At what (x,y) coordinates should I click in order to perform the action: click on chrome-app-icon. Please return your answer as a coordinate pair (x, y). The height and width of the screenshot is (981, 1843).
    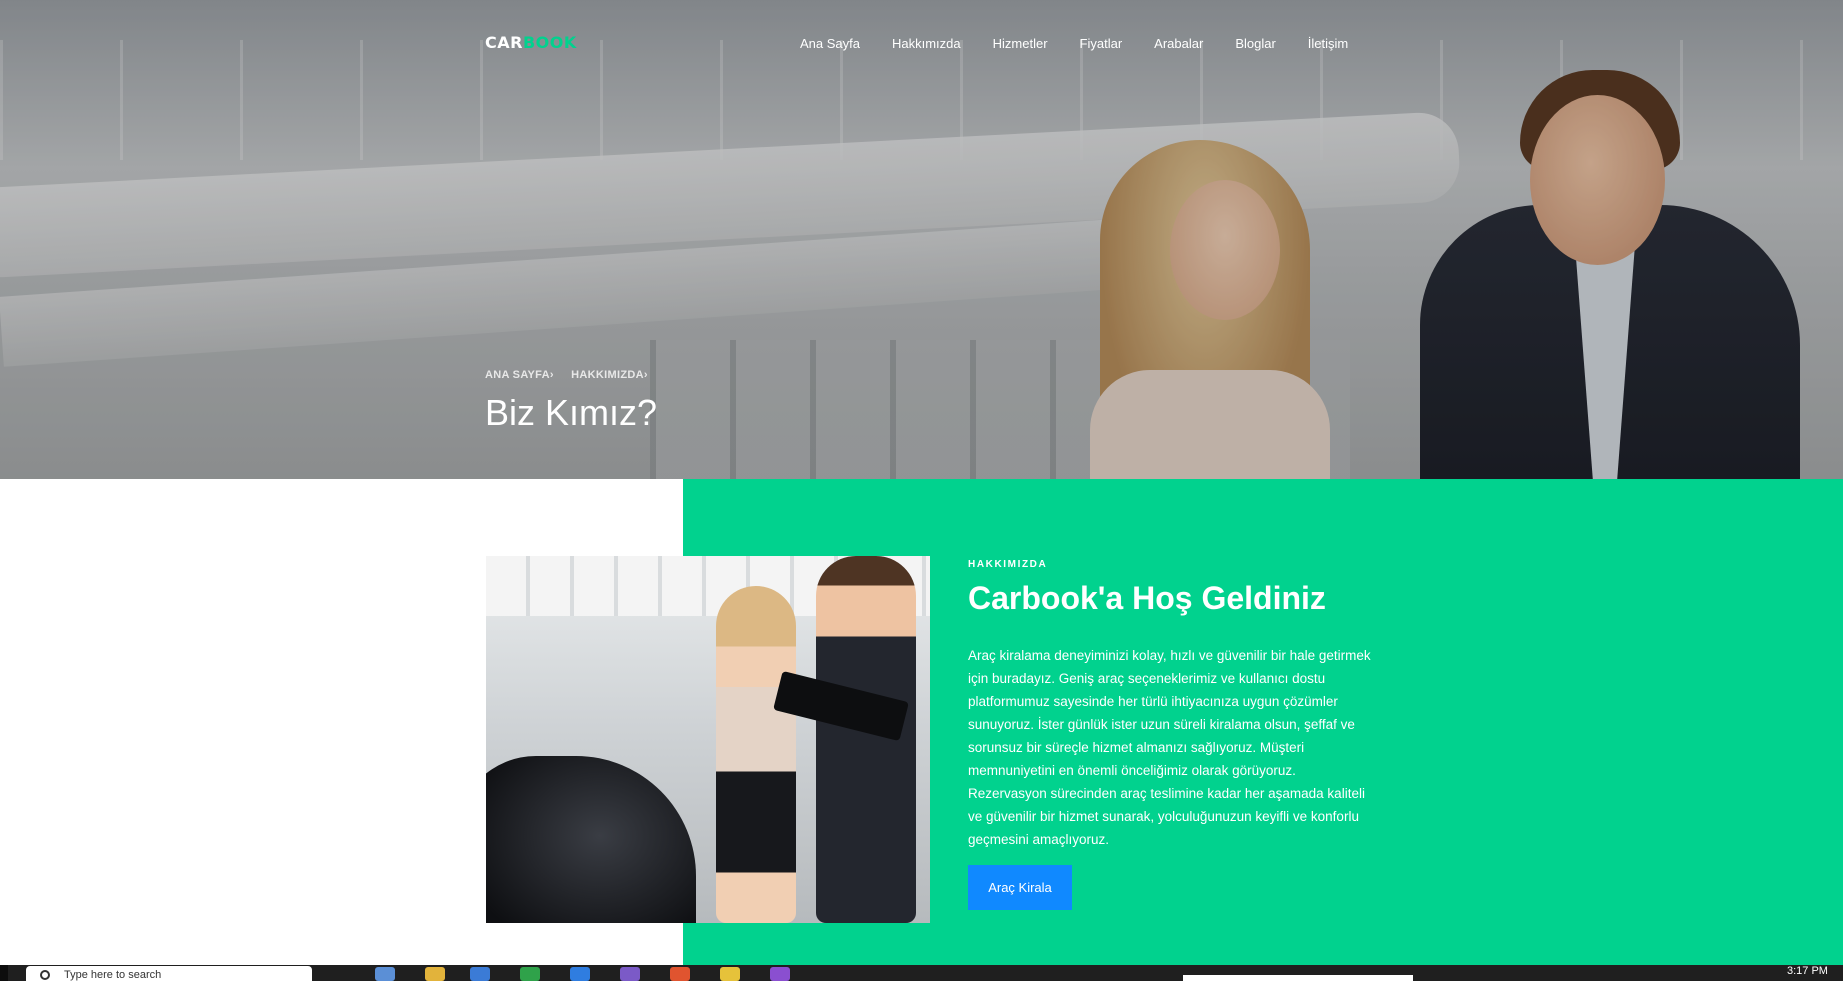
    Looking at the image, I should click on (530, 974).